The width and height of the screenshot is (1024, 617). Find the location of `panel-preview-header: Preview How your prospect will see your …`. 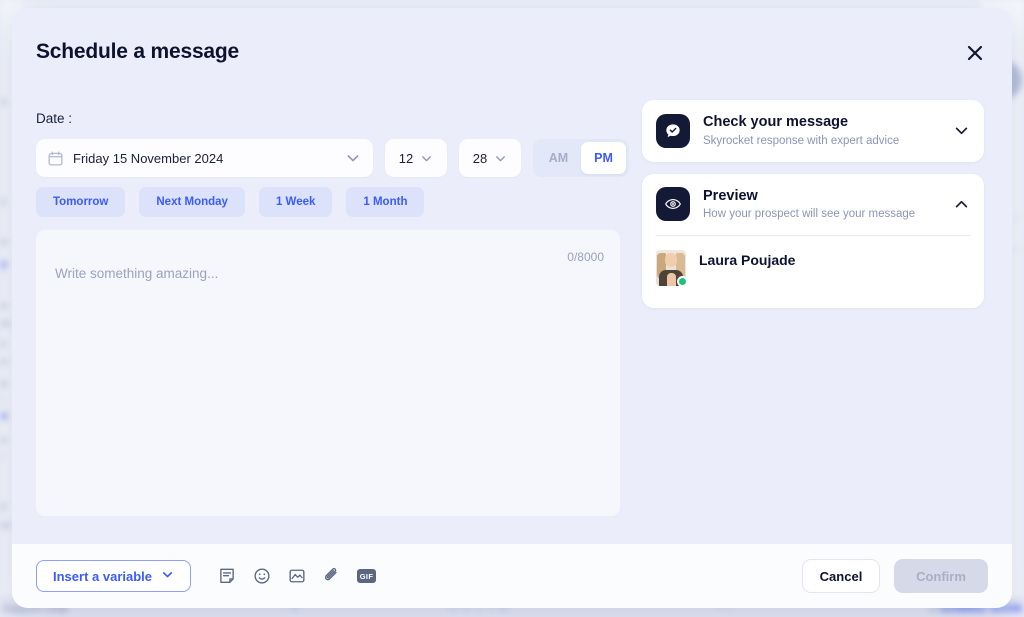

panel-preview-header: Preview How your prospect will see your … is located at coordinates (813, 205).